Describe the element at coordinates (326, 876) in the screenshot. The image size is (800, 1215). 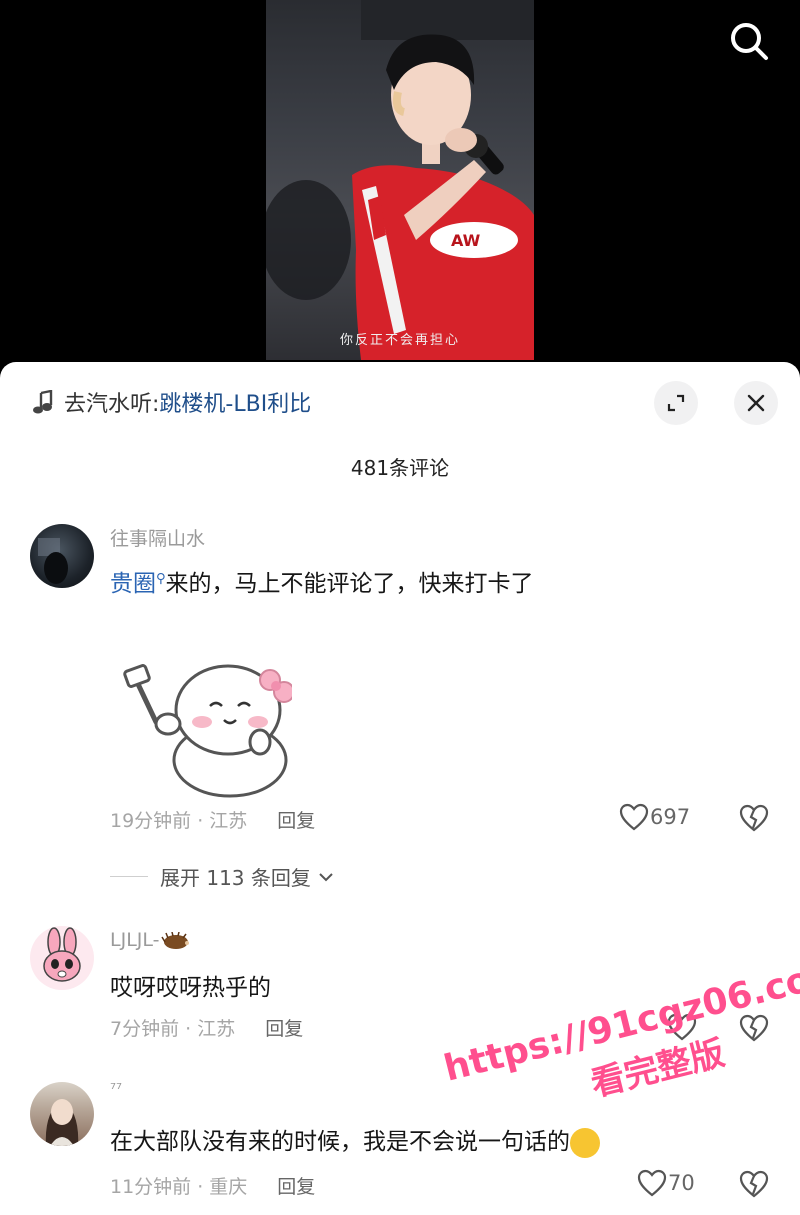
I see `chevron-down-icon` at that location.